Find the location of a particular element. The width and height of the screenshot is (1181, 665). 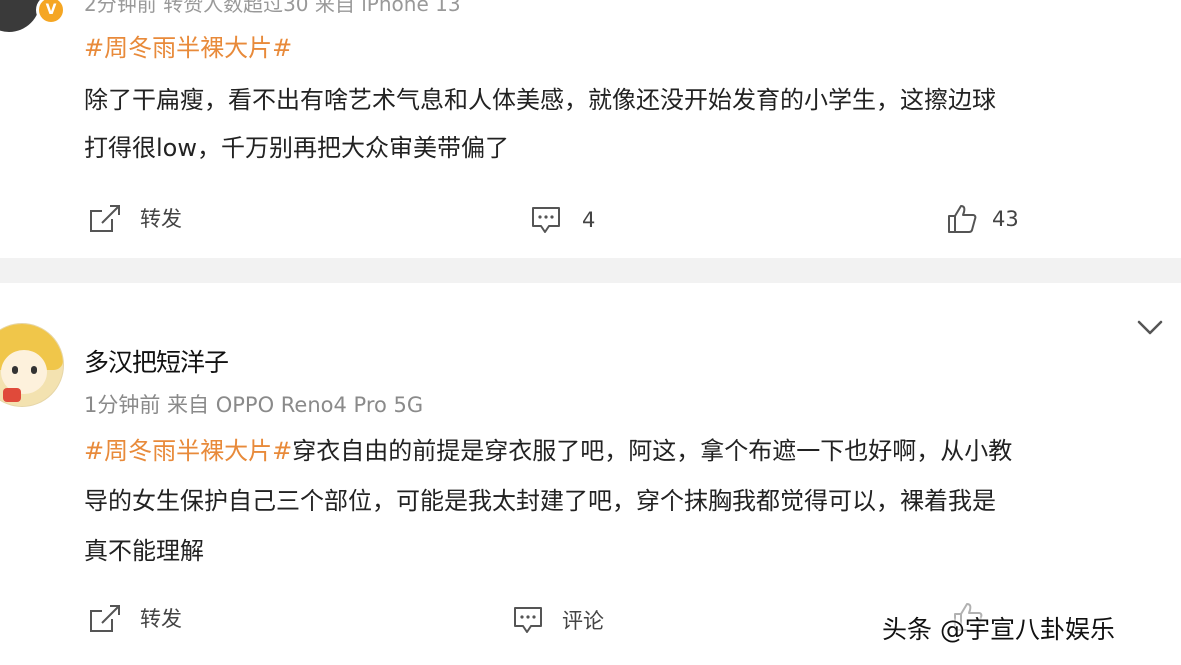

verified-badge-icon: V is located at coordinates (51, 12).